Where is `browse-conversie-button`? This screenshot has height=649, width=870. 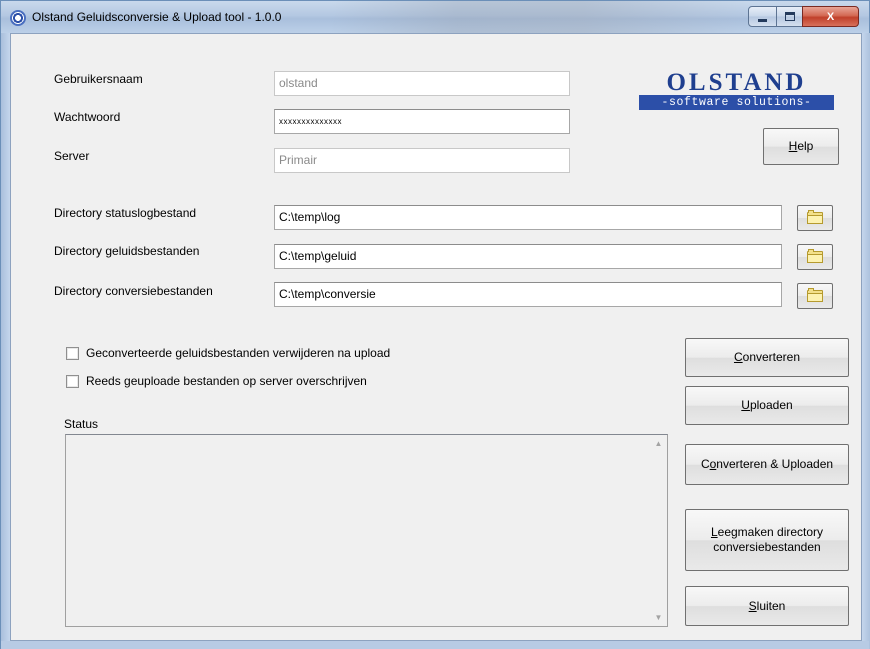
browse-conversie-button is located at coordinates (815, 296).